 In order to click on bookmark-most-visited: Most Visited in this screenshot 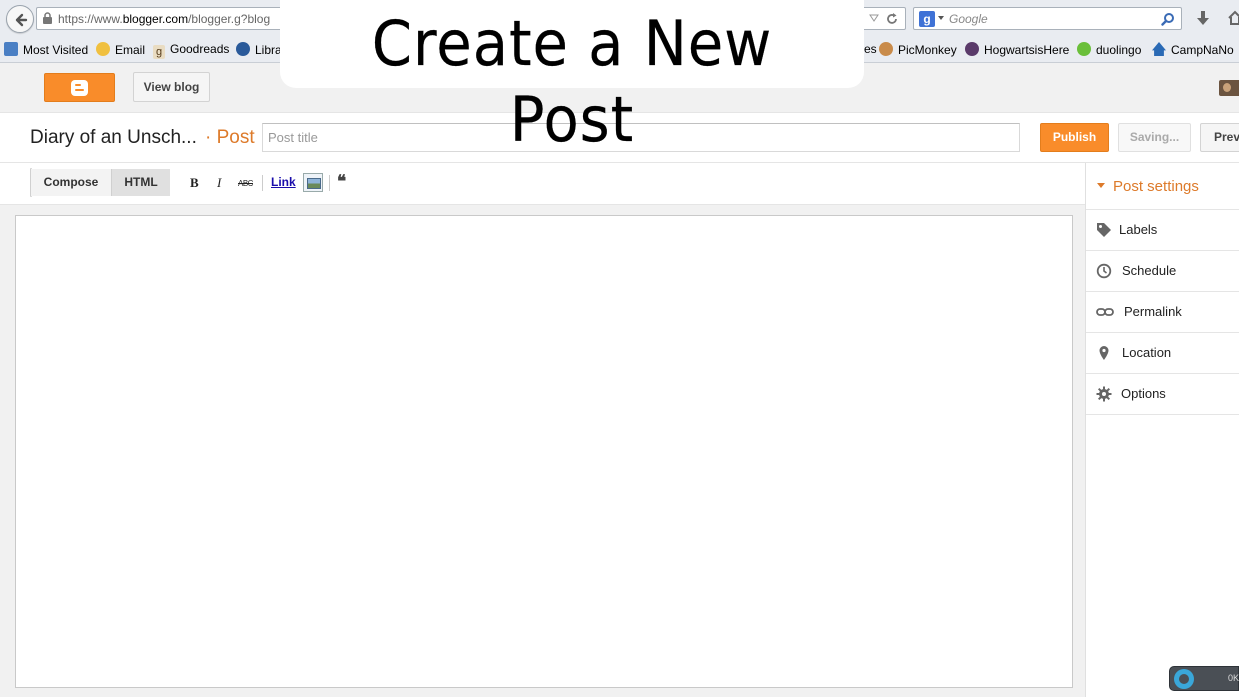, I will do `click(46, 50)`.